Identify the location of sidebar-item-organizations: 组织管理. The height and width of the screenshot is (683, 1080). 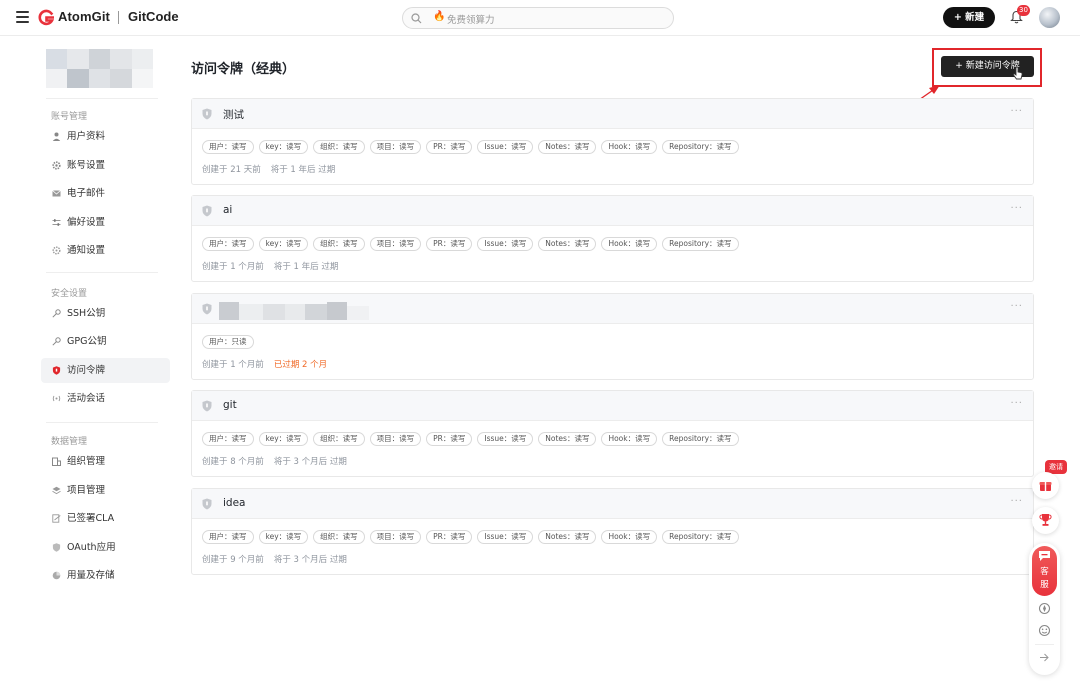
(105, 461).